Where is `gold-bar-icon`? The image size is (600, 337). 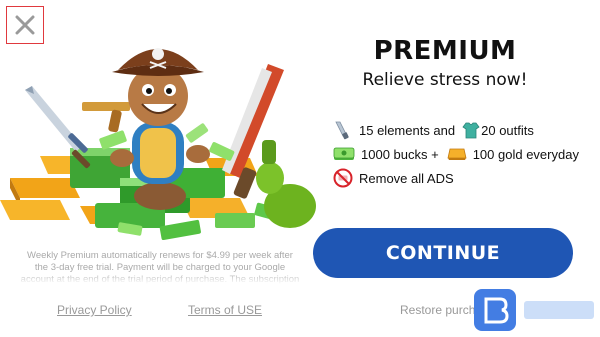 gold-bar-icon is located at coordinates (457, 154).